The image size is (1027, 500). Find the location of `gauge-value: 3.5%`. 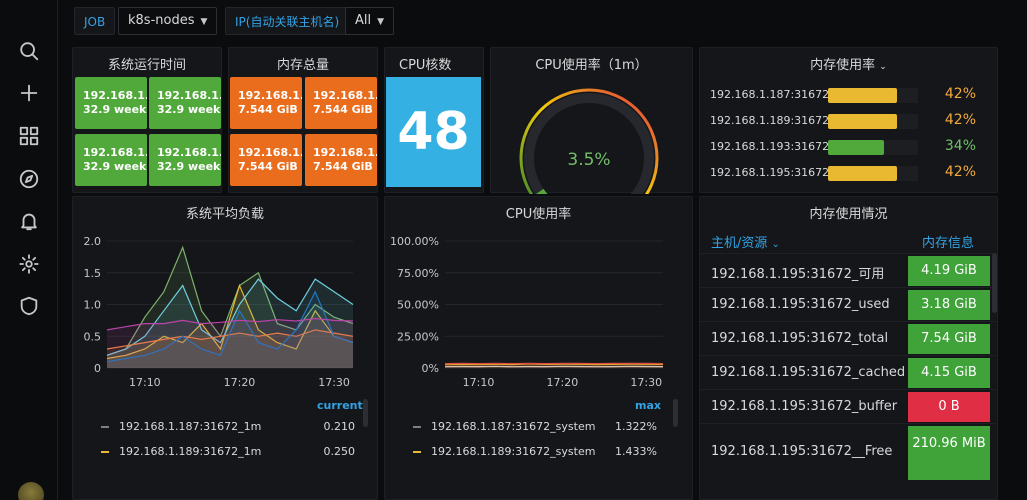

gauge-value: 3.5% is located at coordinates (588, 160).